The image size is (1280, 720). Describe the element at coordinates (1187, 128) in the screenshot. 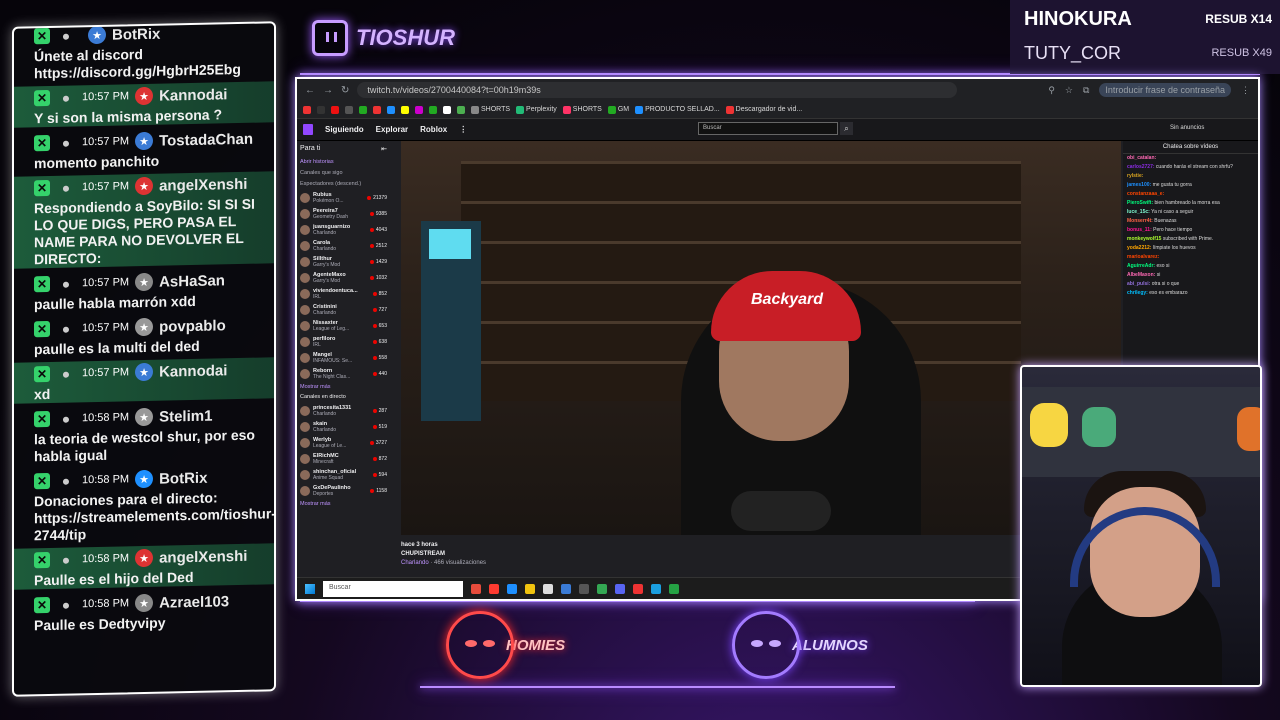

I see `ad-free-button: Sin anuncios` at that location.